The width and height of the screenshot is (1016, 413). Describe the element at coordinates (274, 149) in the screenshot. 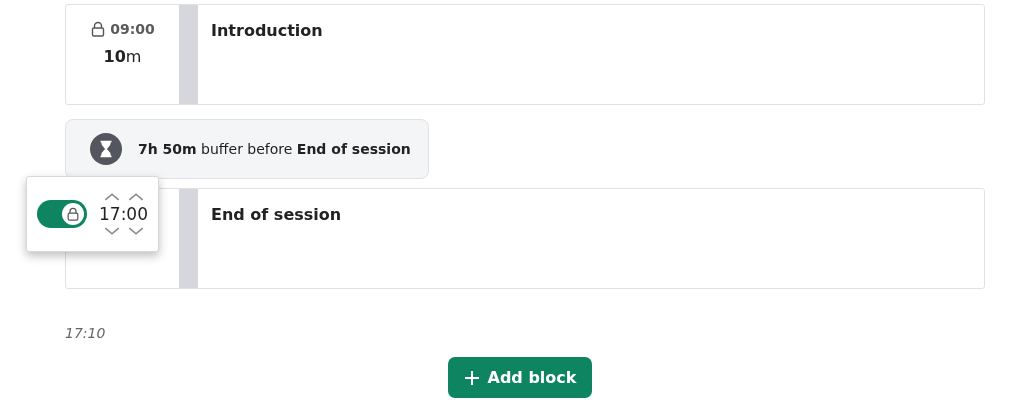

I see `buffer-text: 7h 50m buffer before End of session` at that location.